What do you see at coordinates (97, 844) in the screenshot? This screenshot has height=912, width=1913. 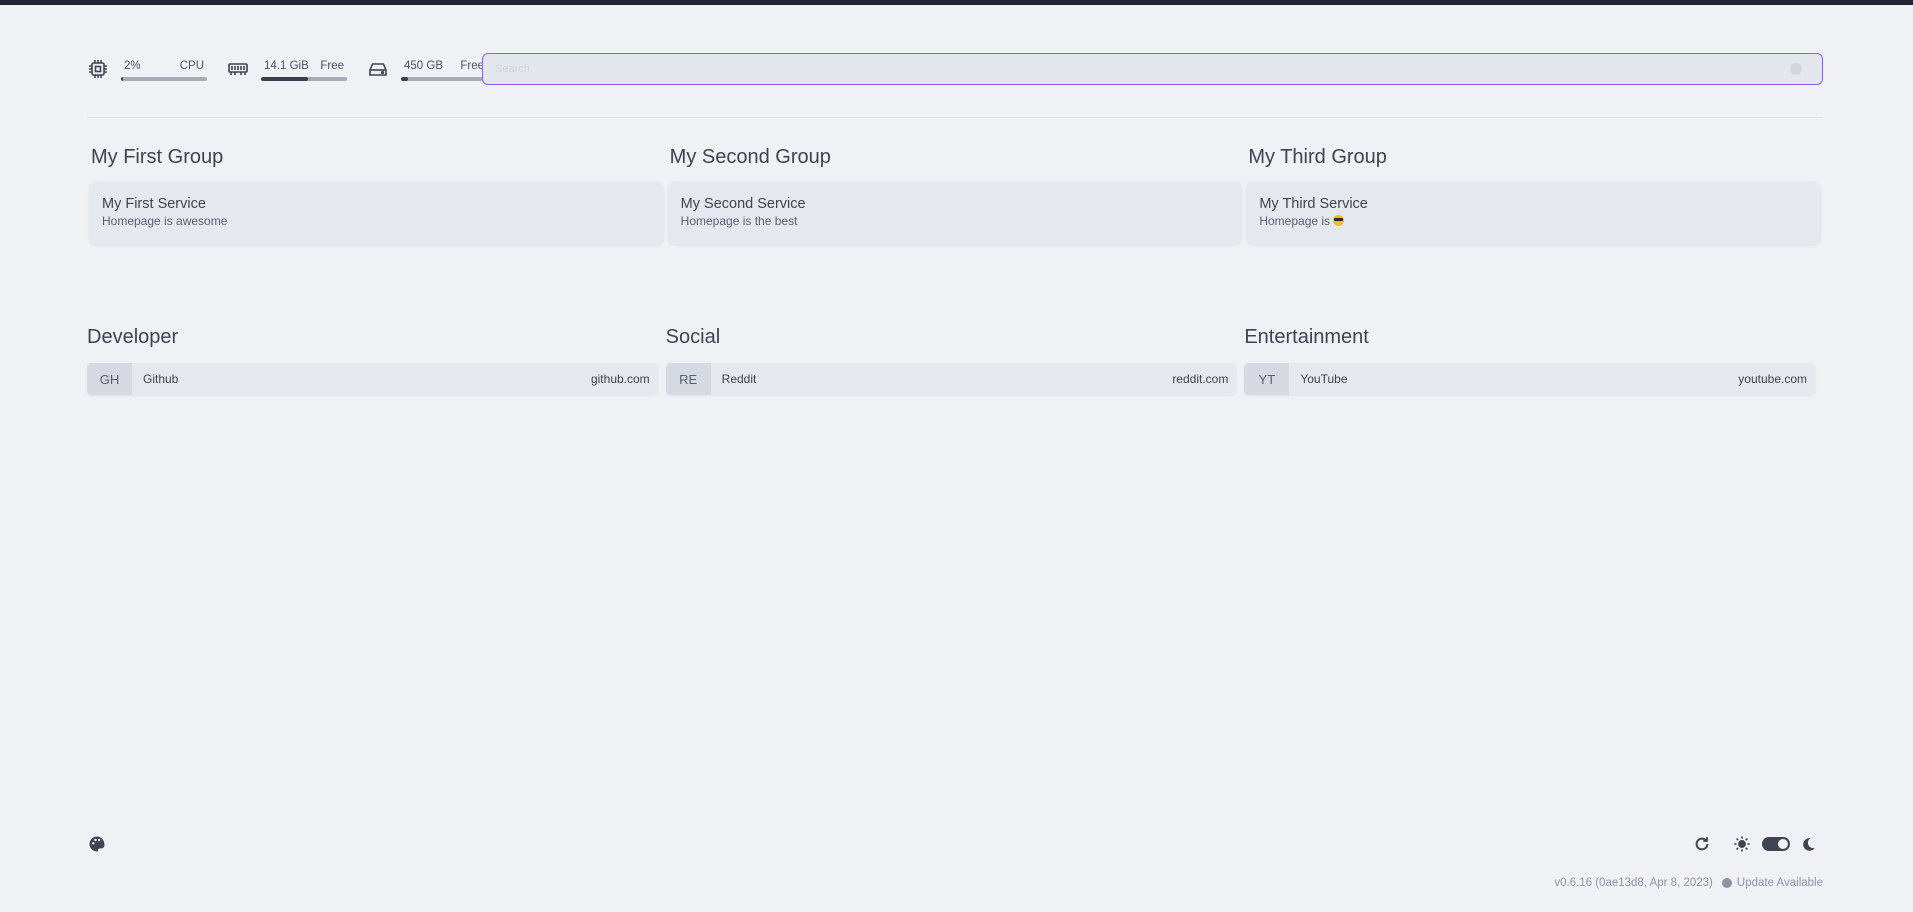 I see `palette-icon` at bounding box center [97, 844].